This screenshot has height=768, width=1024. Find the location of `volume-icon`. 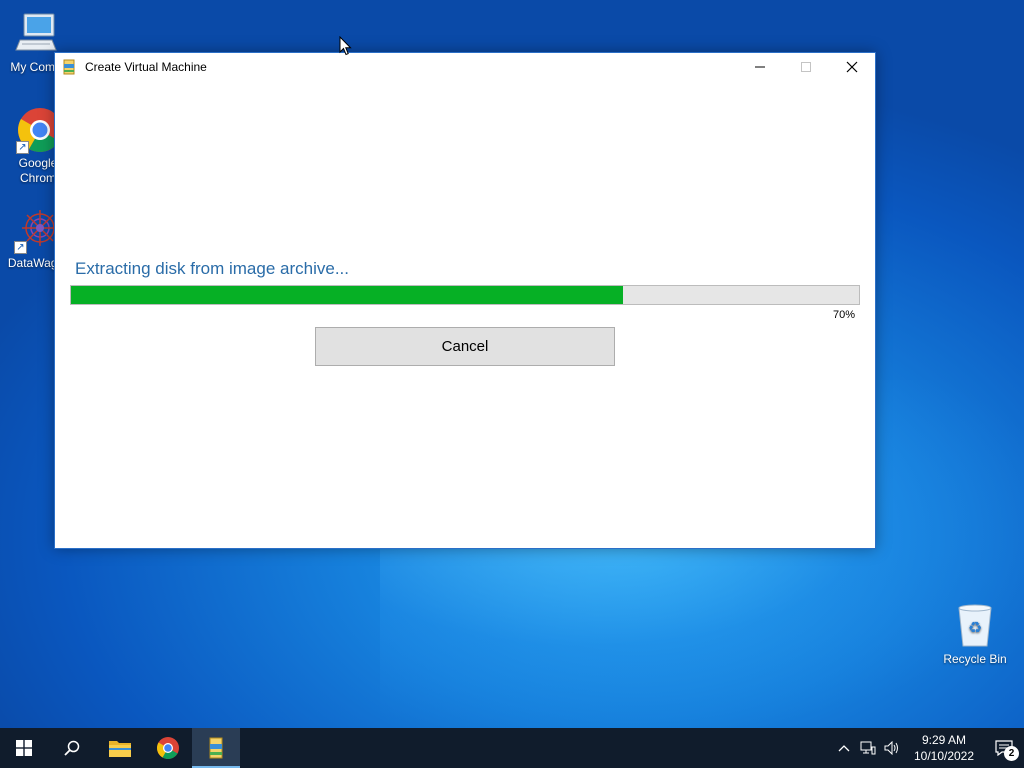

volume-icon is located at coordinates (891, 748).